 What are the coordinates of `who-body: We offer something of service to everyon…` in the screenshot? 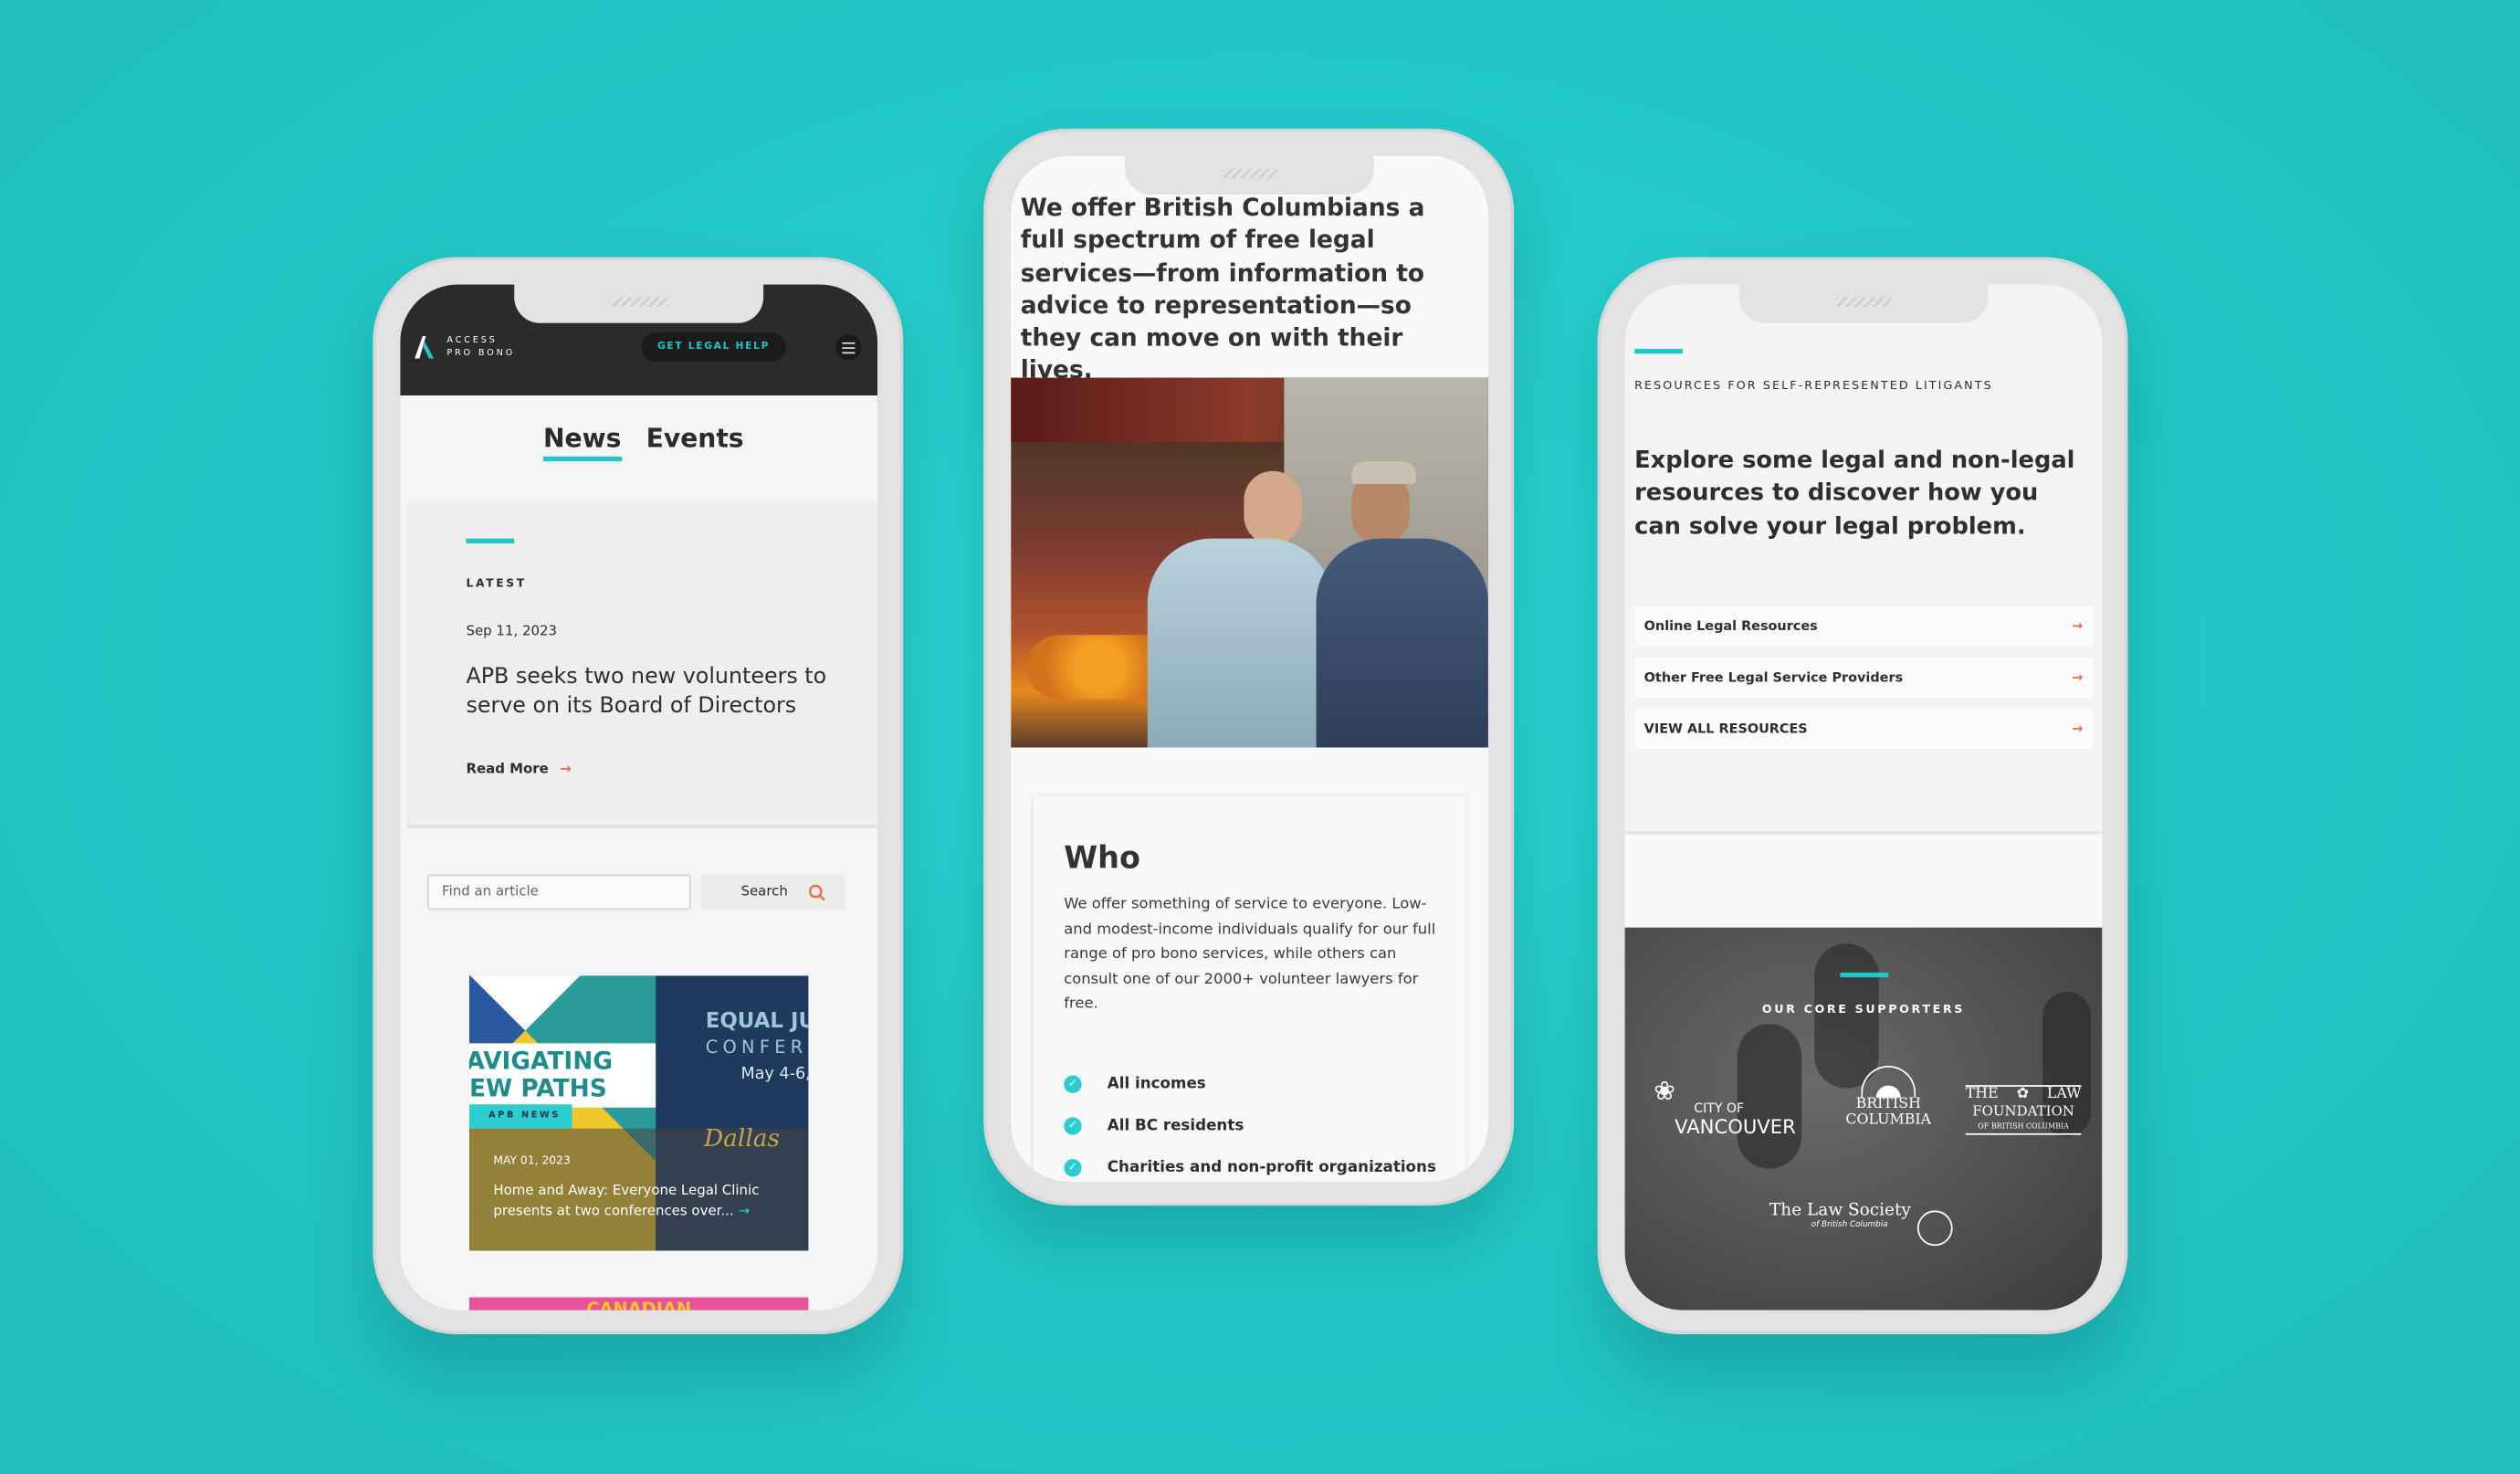 It's located at (1250, 954).